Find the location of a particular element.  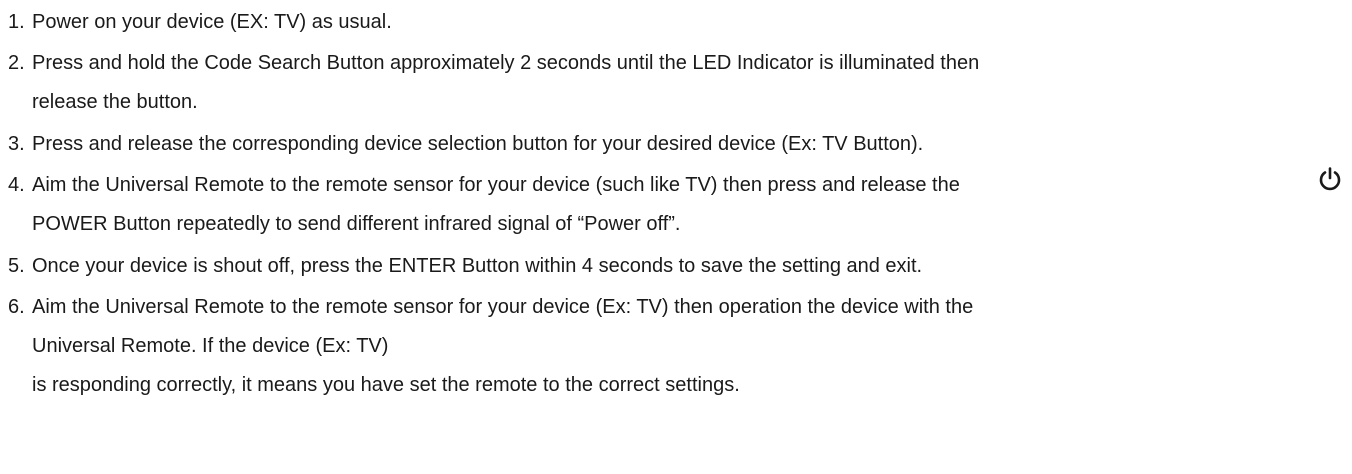

step-number: 6. is located at coordinates (16, 307).